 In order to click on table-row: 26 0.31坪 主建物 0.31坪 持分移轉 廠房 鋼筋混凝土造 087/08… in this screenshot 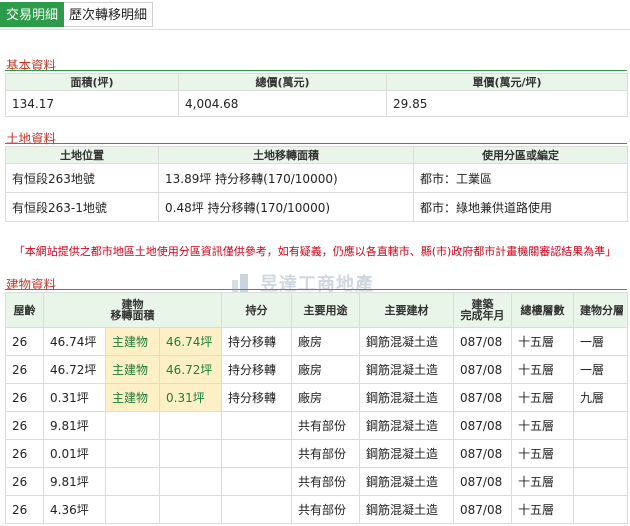, I will do `click(316, 397)`.